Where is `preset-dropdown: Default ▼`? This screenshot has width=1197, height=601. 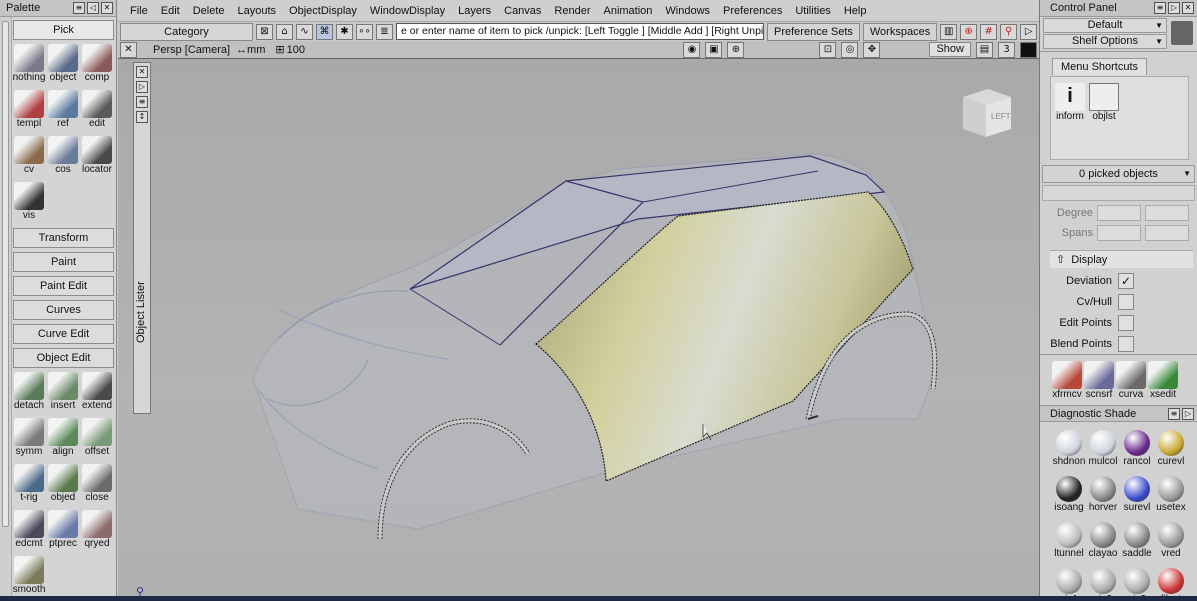
preset-dropdown: Default ▼ is located at coordinates (1105, 25).